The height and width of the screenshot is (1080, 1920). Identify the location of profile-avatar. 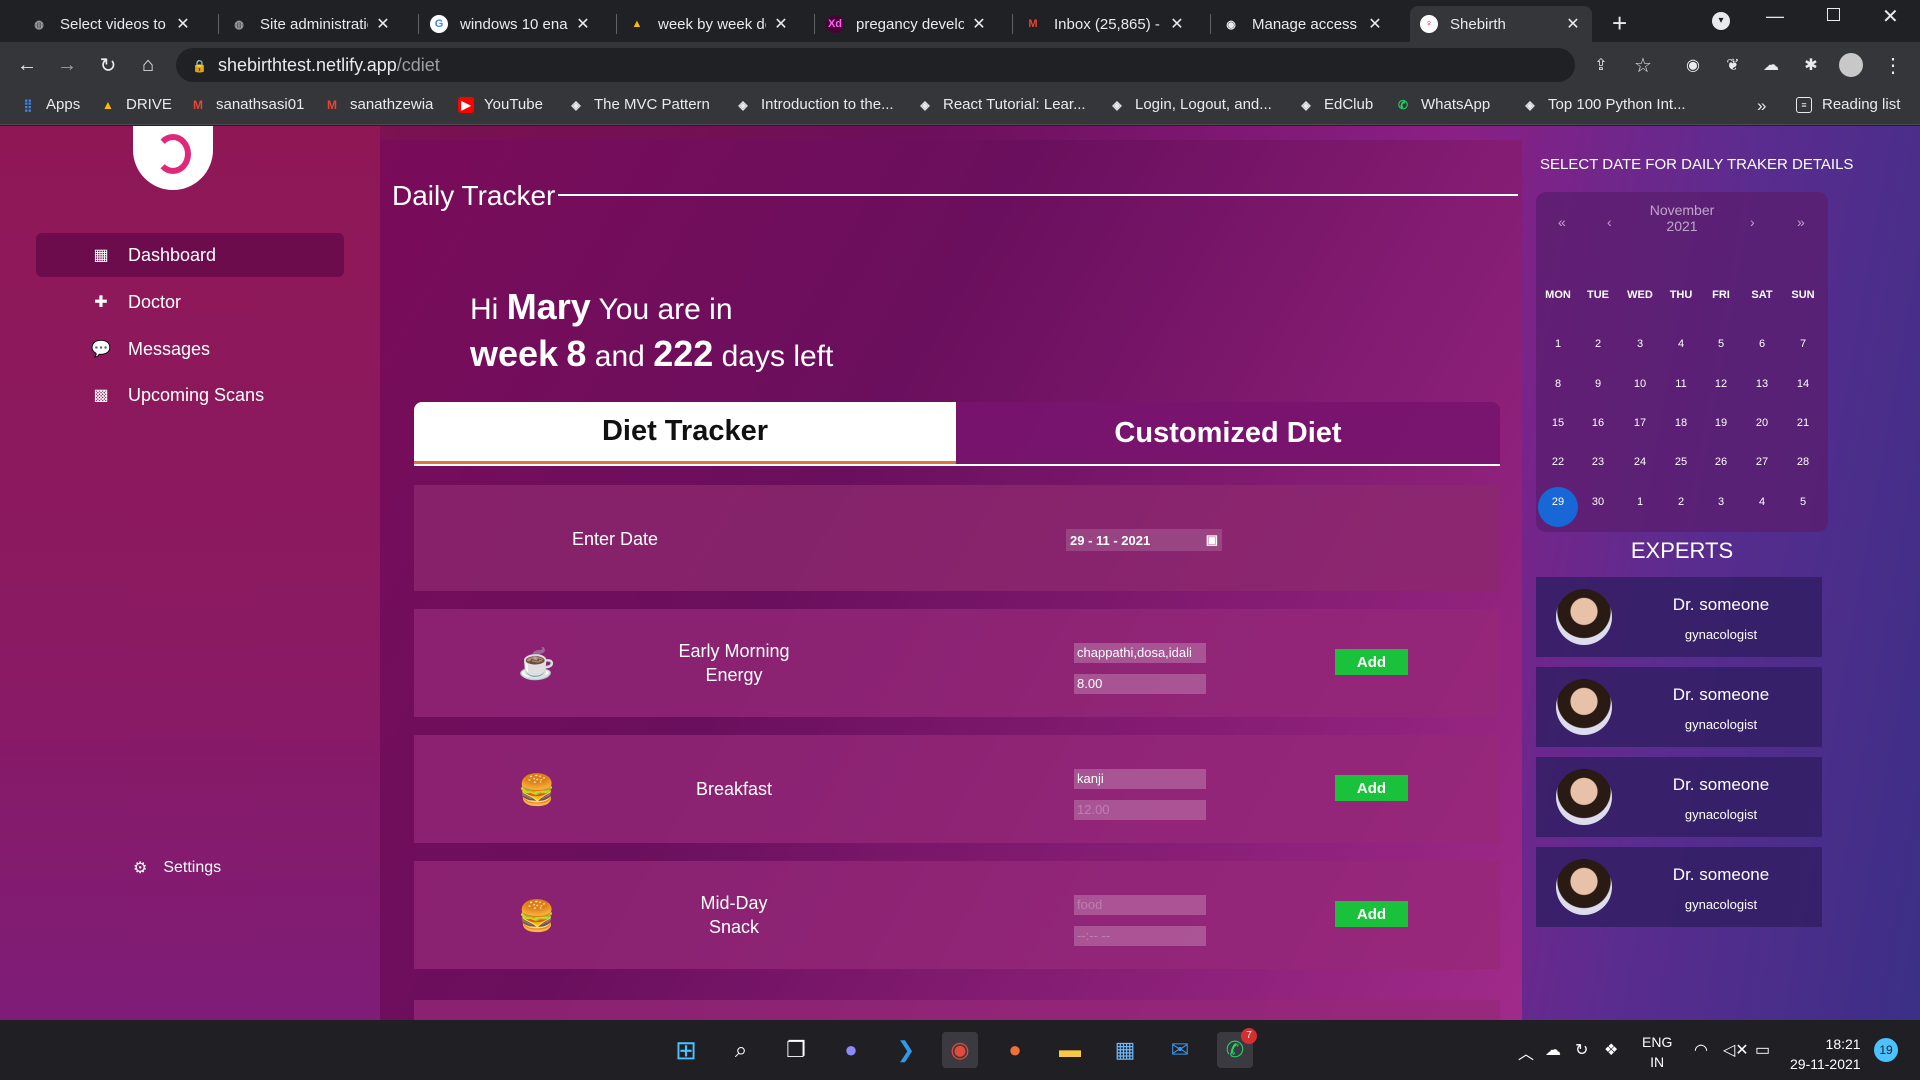
(1851, 65).